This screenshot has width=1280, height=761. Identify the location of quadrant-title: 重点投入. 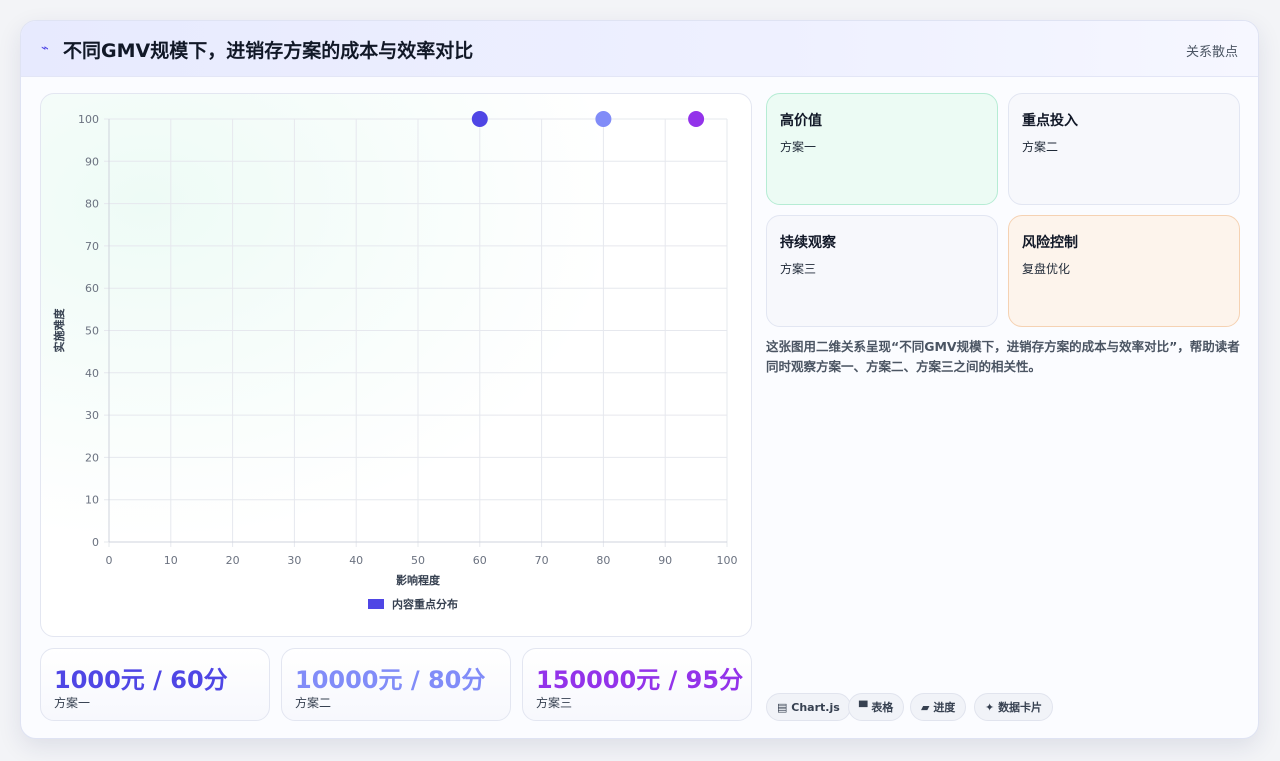
(1050, 121).